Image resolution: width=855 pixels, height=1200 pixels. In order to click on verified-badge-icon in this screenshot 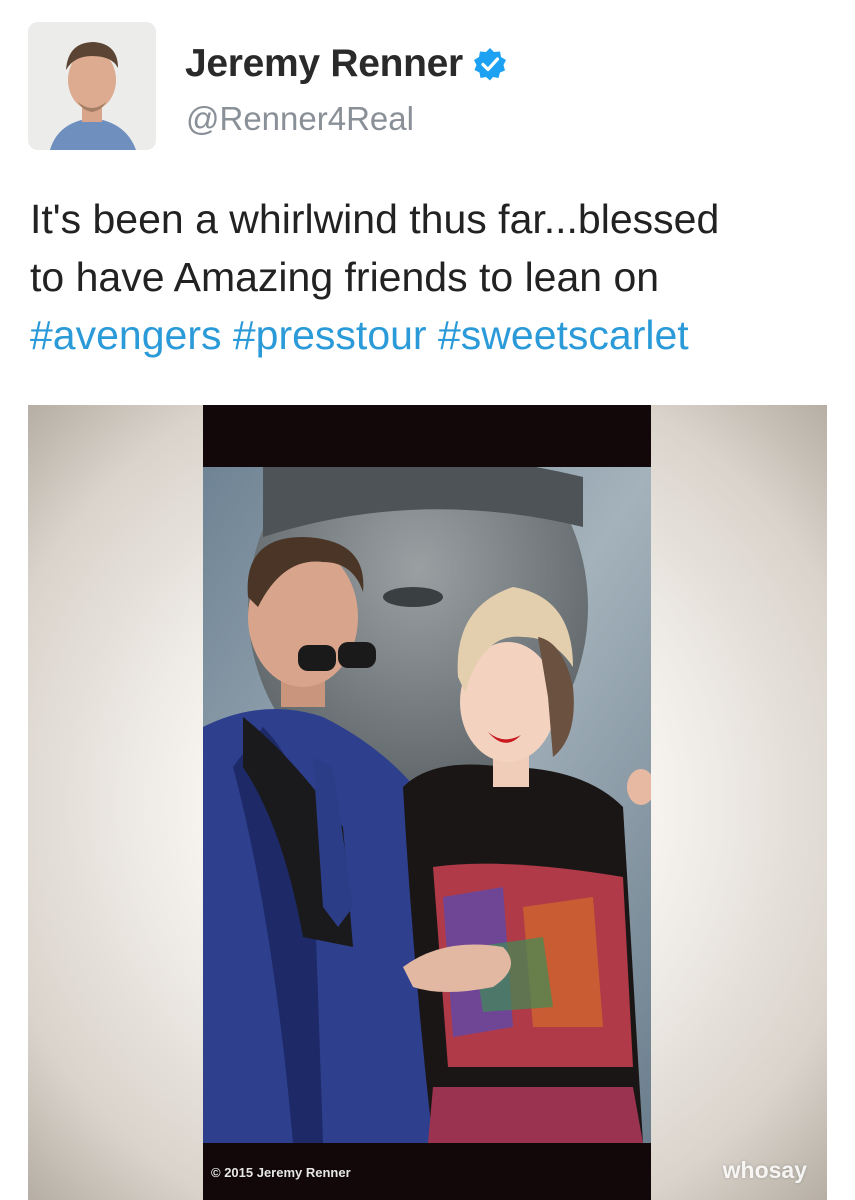, I will do `click(489, 64)`.